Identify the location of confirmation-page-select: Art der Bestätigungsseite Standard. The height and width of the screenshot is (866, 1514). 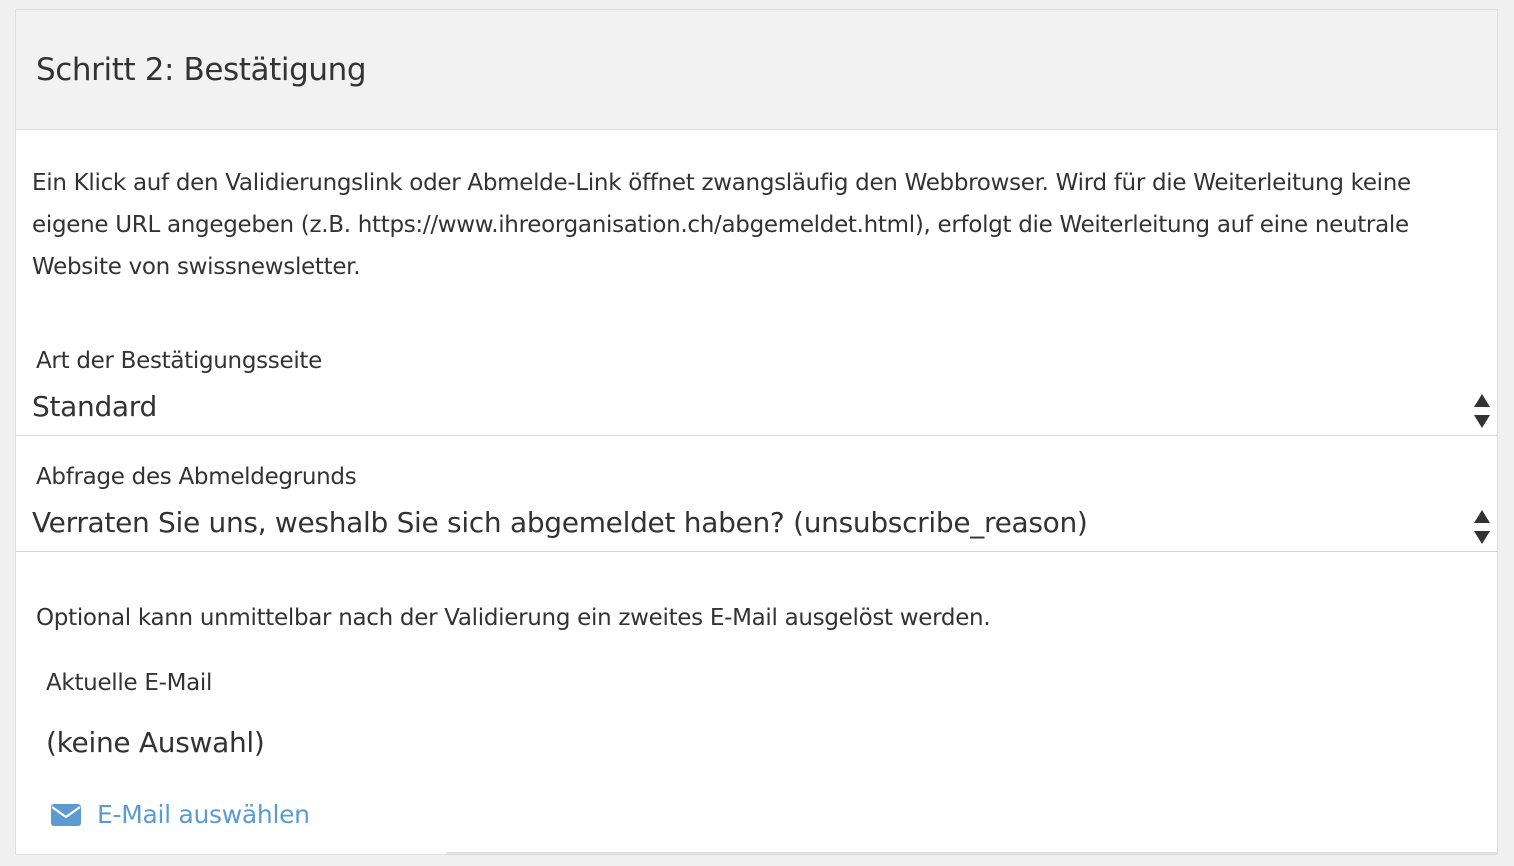
(756, 388).